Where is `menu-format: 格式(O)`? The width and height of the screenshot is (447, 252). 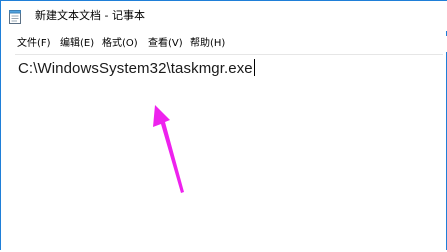 menu-format: 格式(O) is located at coordinates (120, 43).